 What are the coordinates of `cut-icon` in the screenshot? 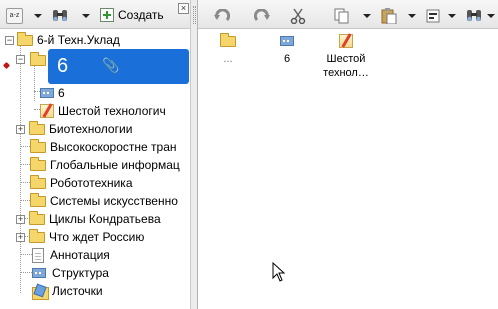 It's located at (298, 16).